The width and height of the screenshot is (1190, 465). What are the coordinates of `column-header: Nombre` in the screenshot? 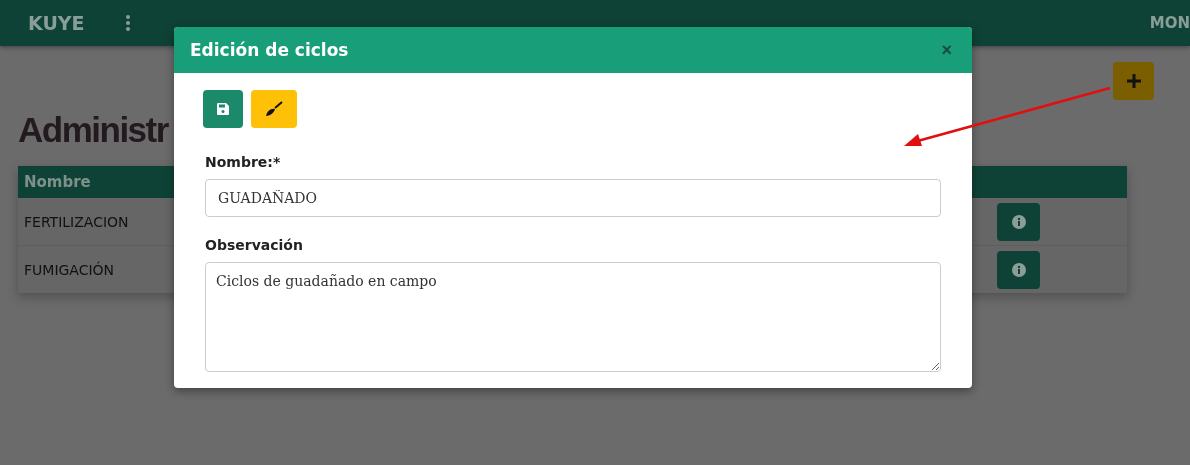 It's located at (57, 182).